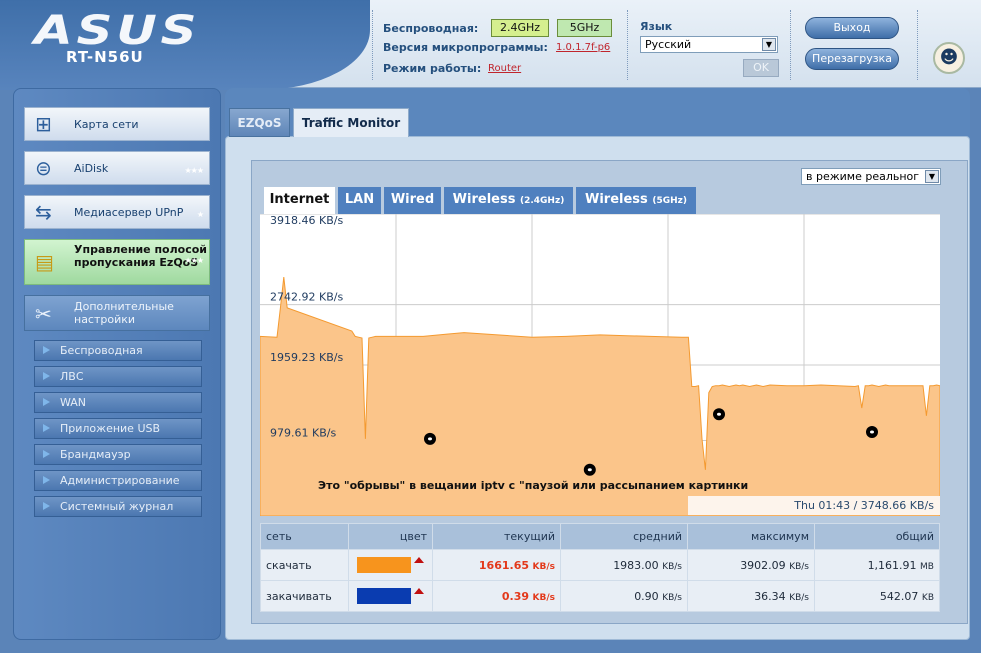 The image size is (981, 653). Describe the element at coordinates (101, 350) in the screenshot. I see `sub-item-label: Беспроводная` at that location.